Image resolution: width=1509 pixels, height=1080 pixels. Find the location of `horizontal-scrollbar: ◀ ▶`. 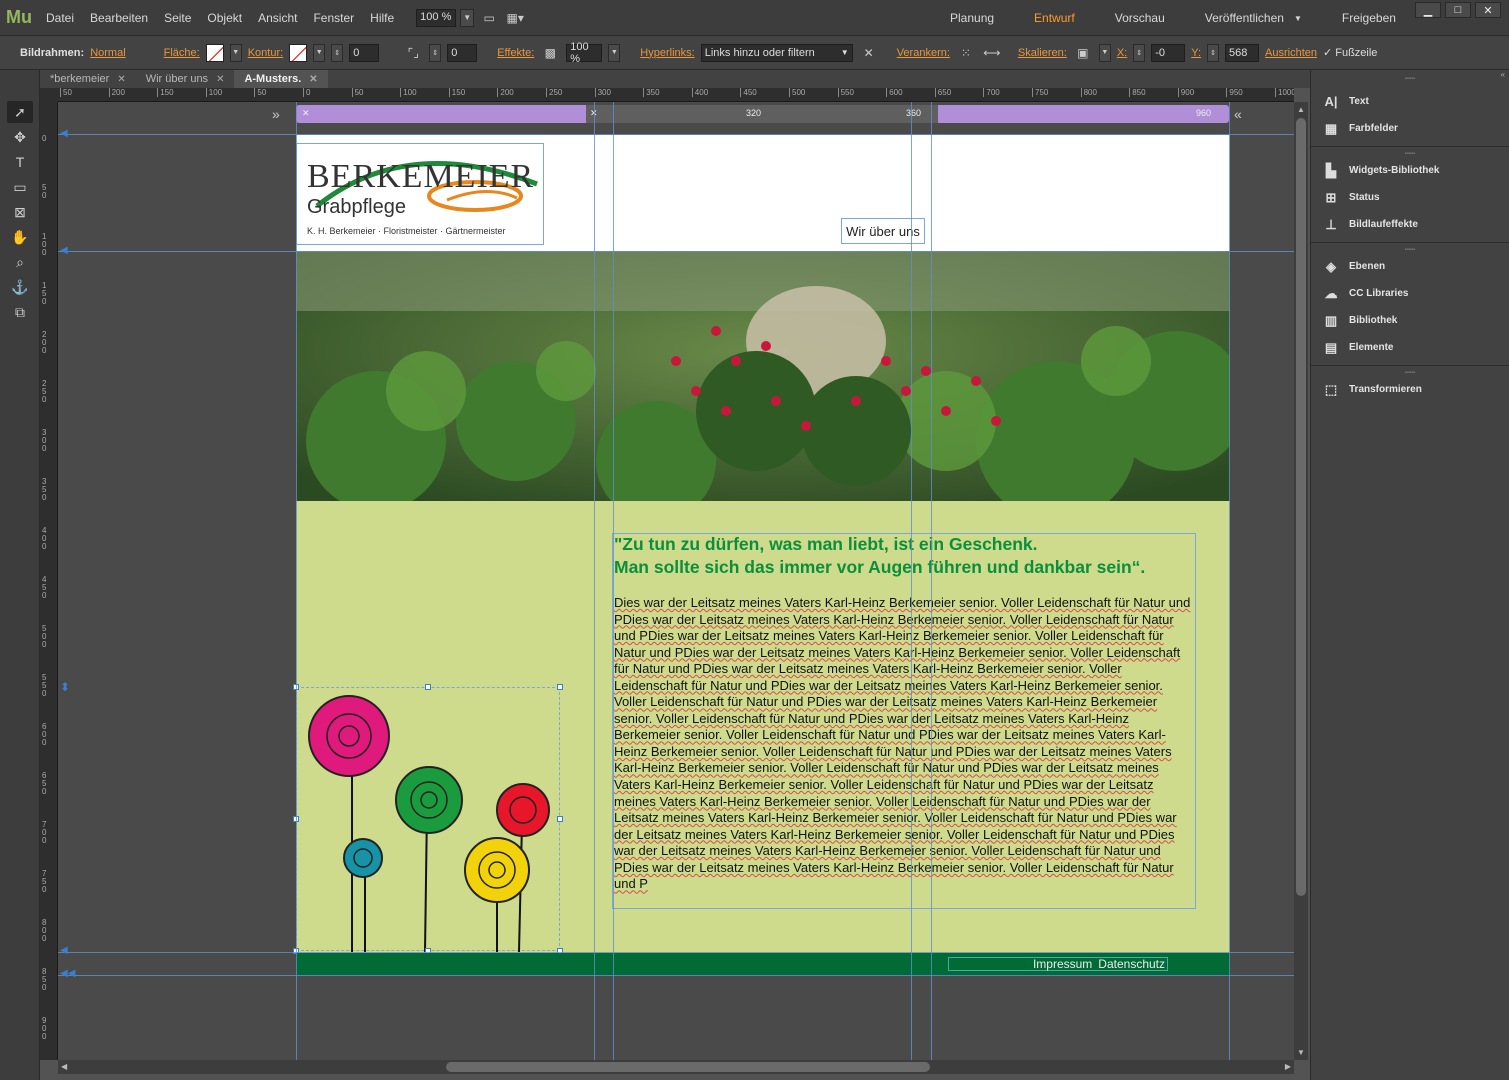

horizontal-scrollbar: ◀ ▶ is located at coordinates (676, 1067).